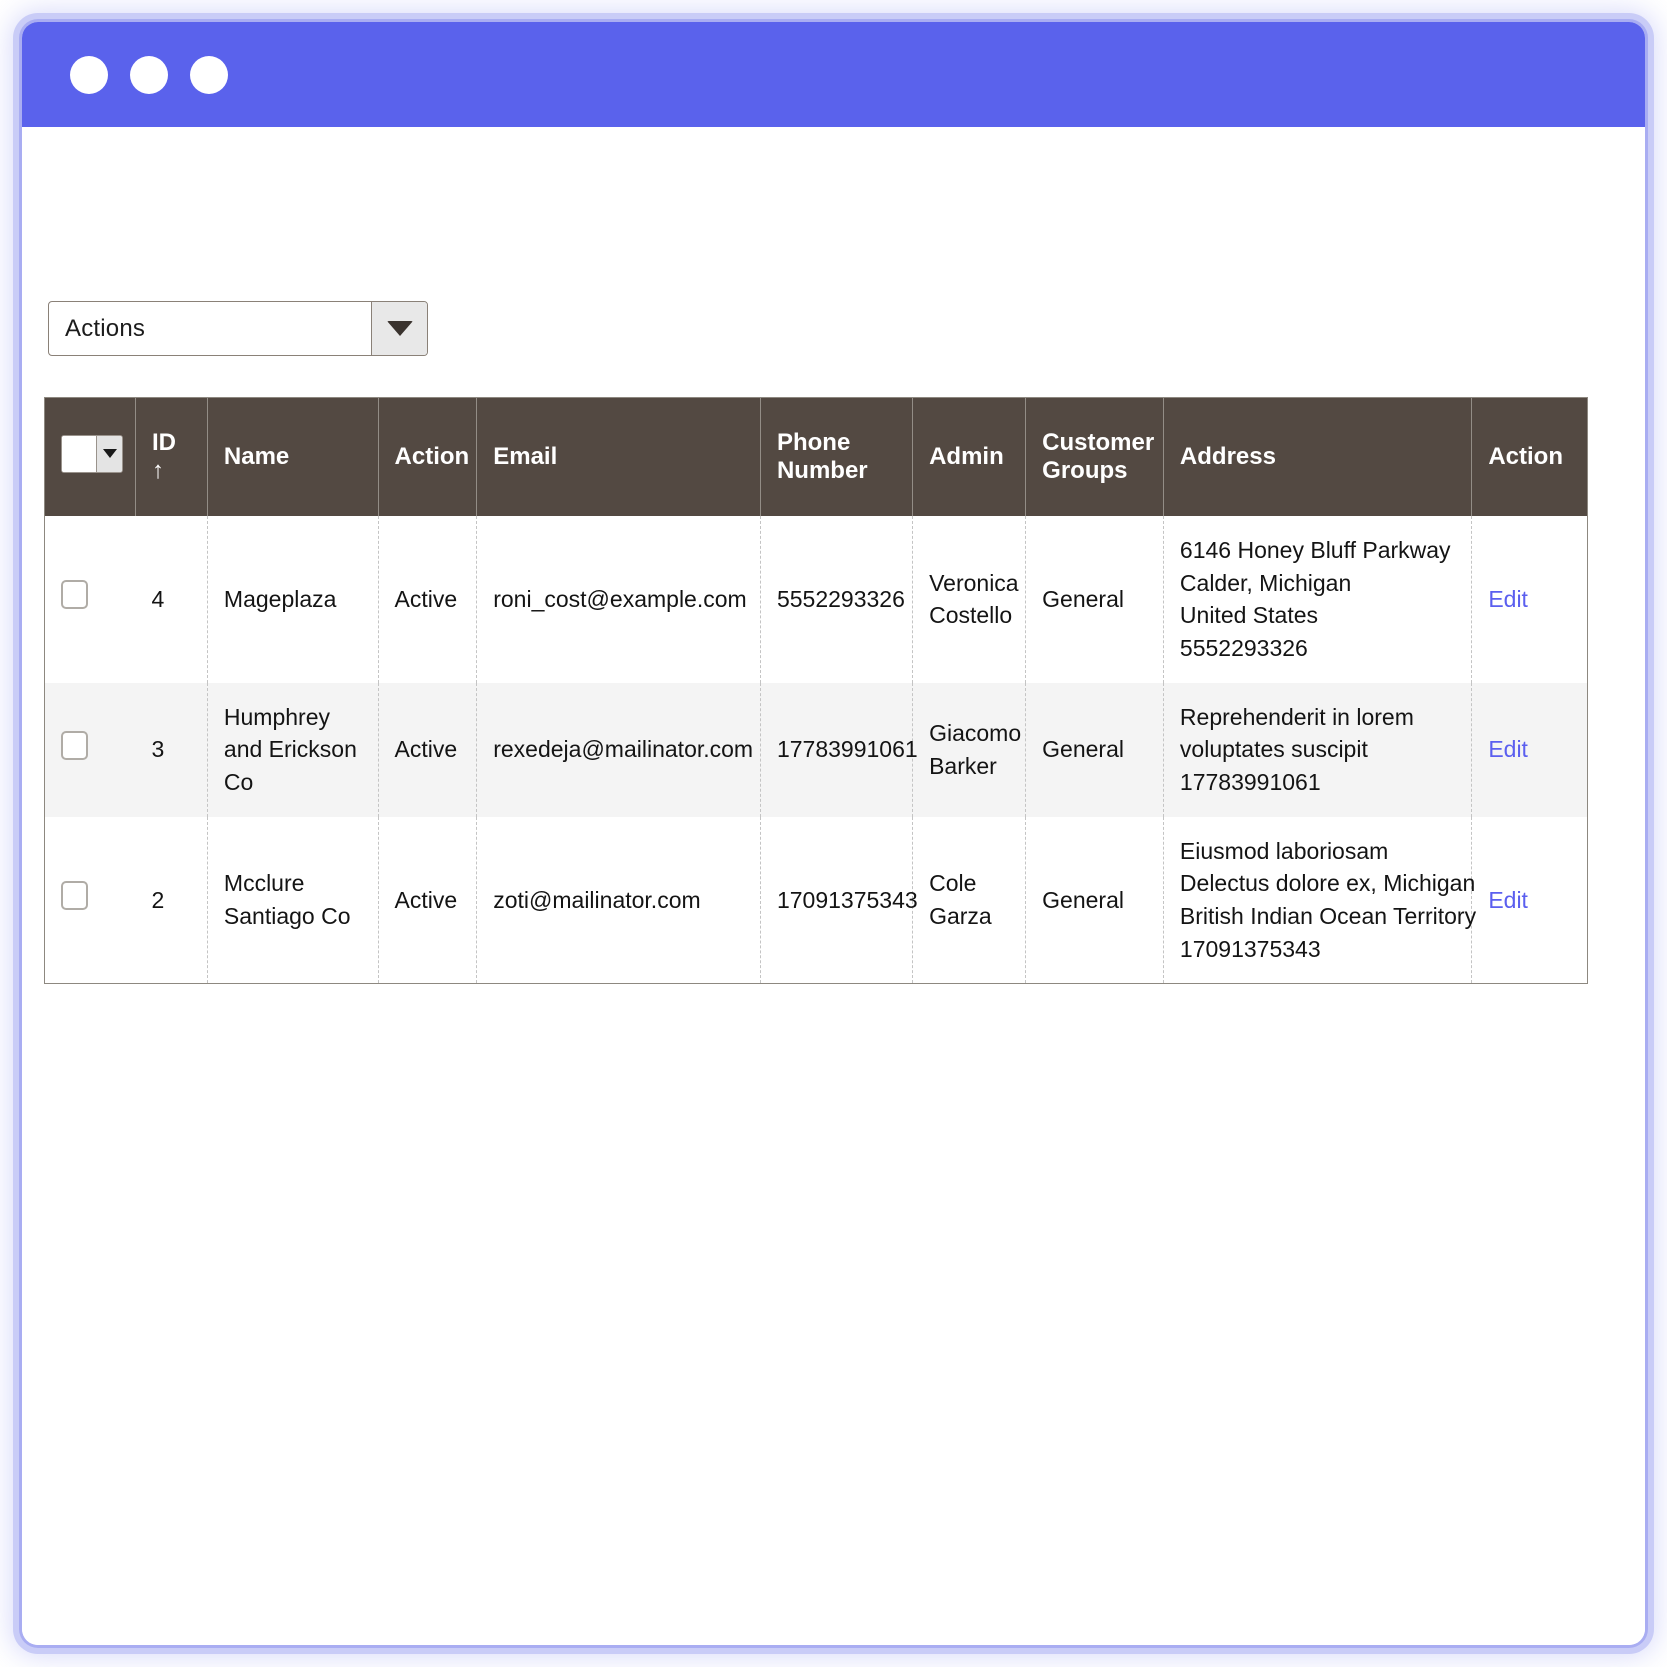 This screenshot has width=1667, height=1667. What do you see at coordinates (839, 900) in the screenshot?
I see `cell-phone: 17091375343` at bounding box center [839, 900].